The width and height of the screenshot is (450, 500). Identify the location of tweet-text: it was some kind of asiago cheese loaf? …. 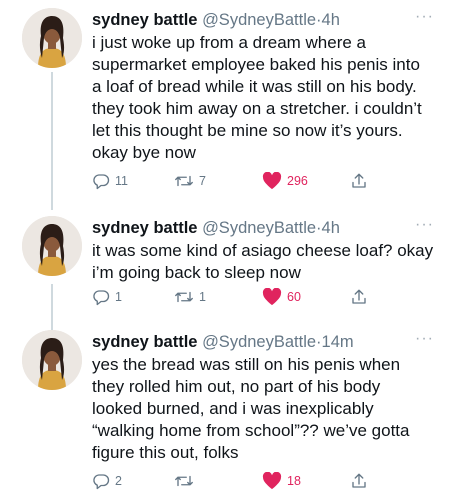
(263, 261).